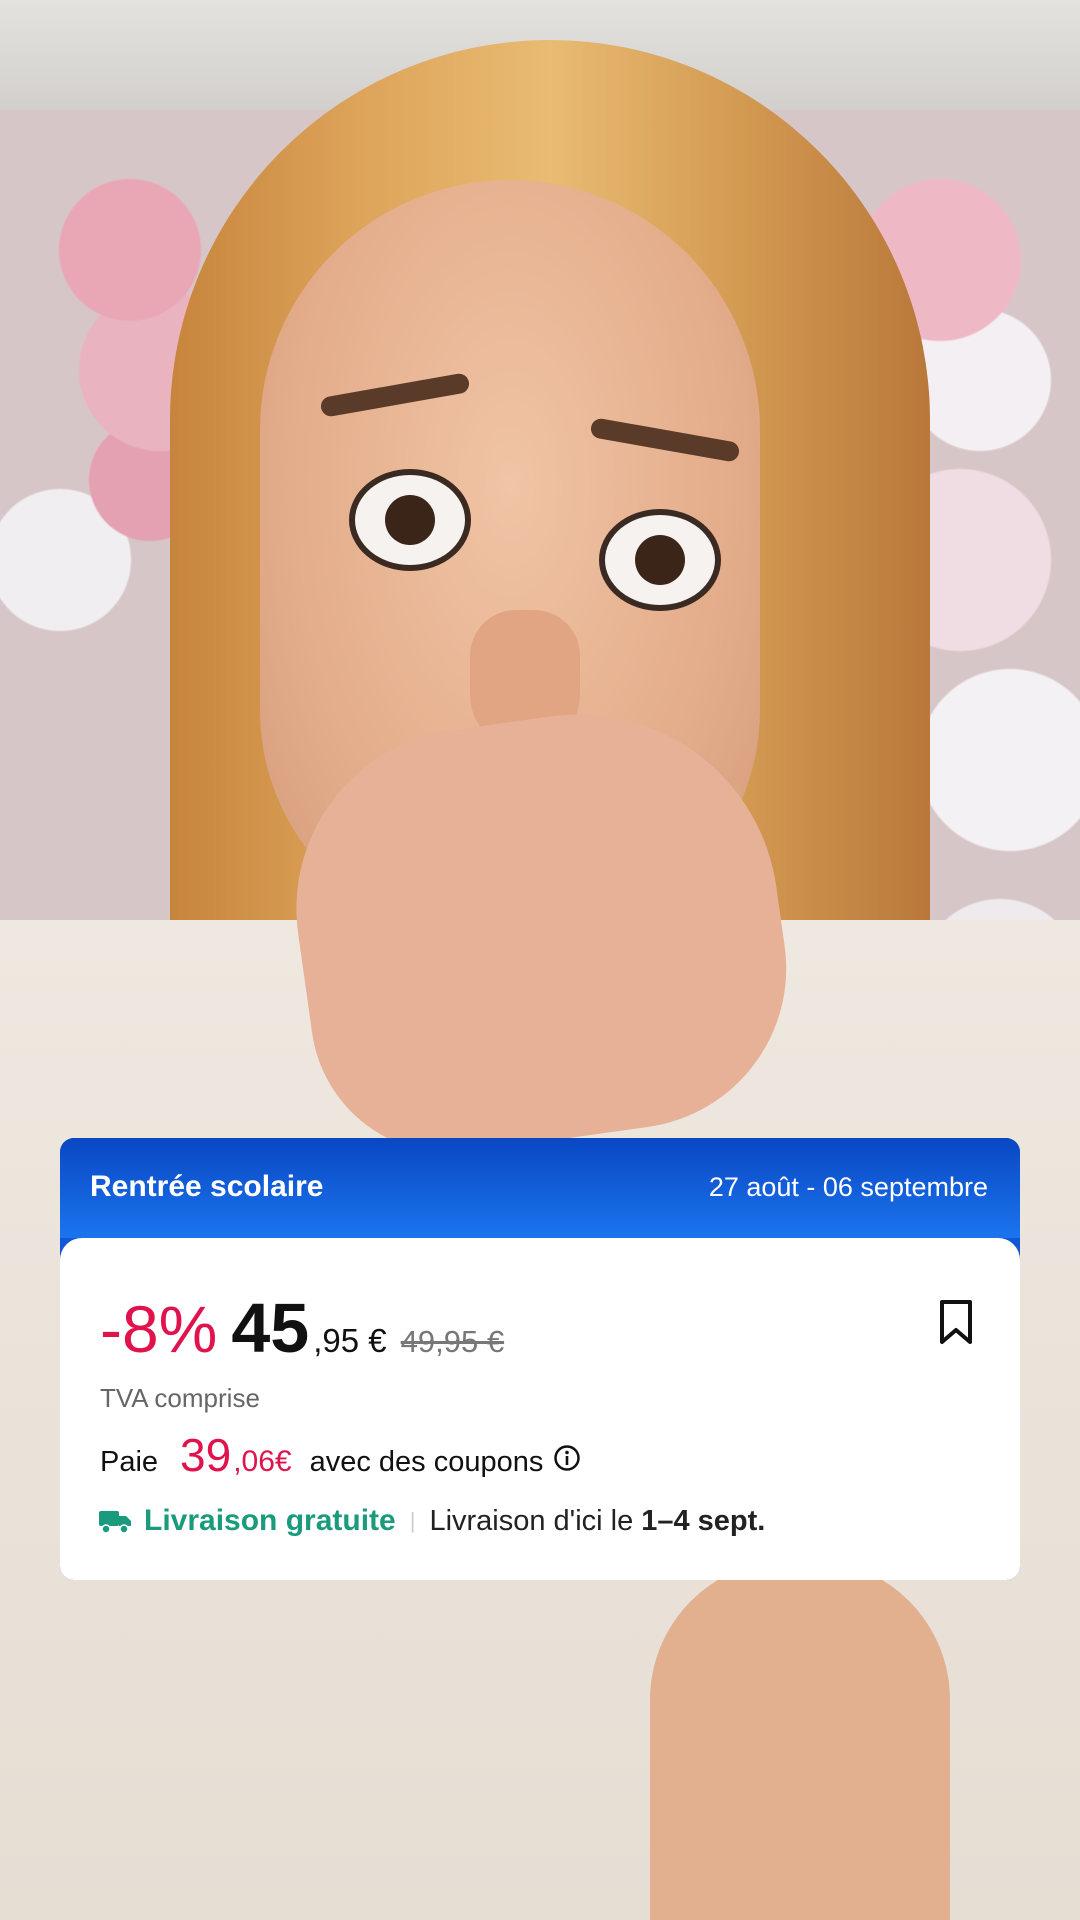 The image size is (1080, 1920). I want to click on coupon-price-decimal: ,06€, so click(262, 1461).